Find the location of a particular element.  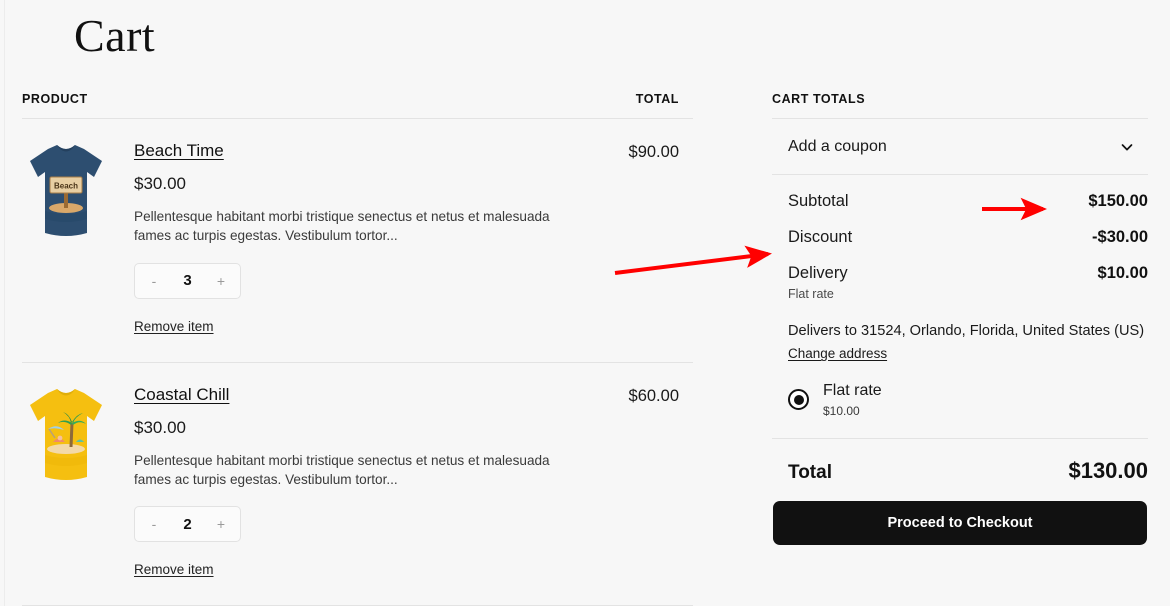

quantity-stepper: - 2 + is located at coordinates (187, 524).